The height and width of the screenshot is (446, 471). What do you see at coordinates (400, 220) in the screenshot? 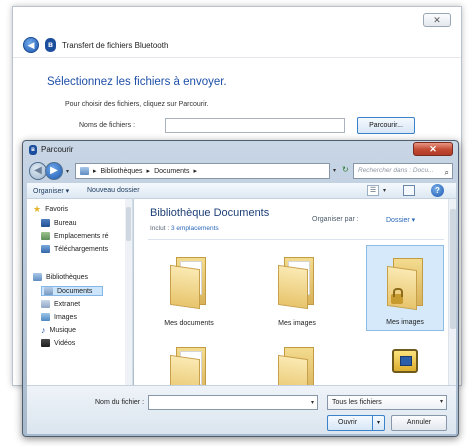
I see `arrange-by-dropdown: Dossier ▾` at bounding box center [400, 220].